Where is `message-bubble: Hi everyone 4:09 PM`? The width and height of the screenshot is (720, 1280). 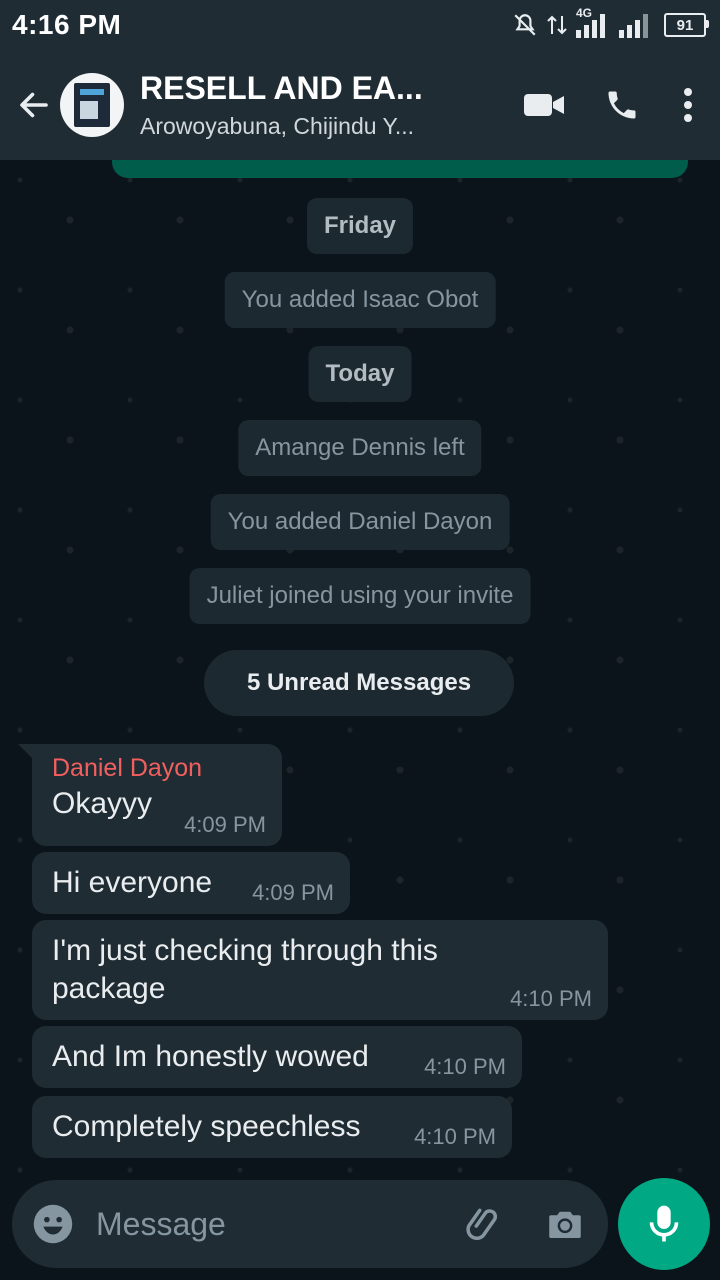 message-bubble: Hi everyone 4:09 PM is located at coordinates (191, 883).